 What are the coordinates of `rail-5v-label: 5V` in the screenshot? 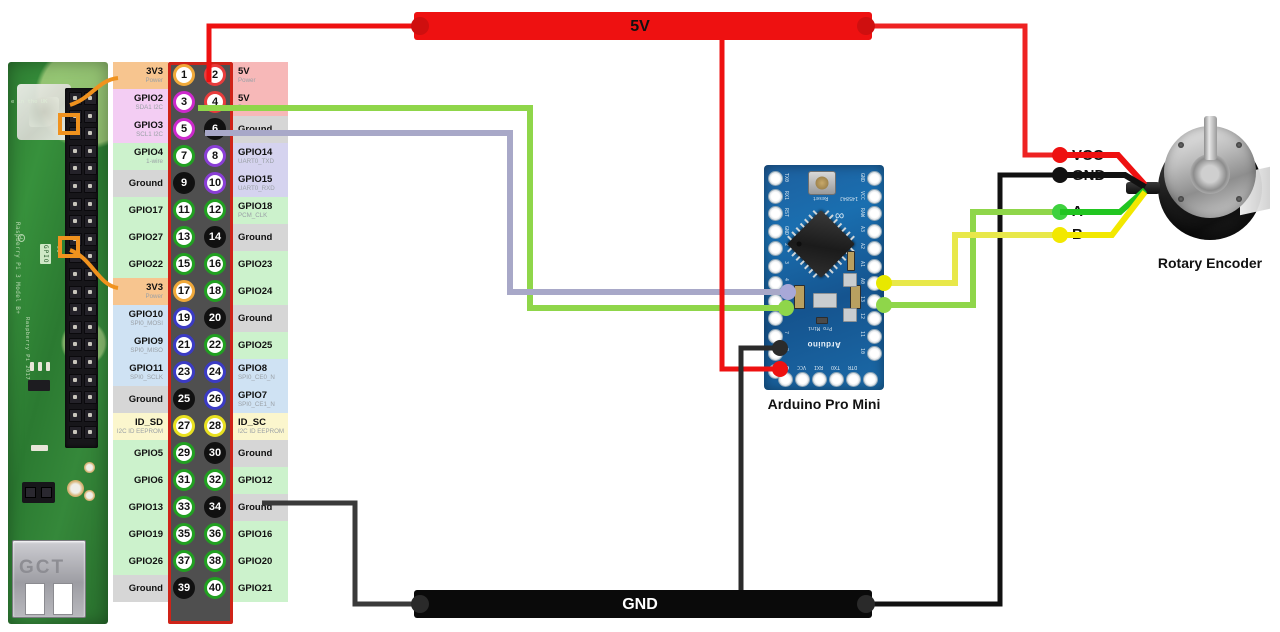 It's located at (640, 26).